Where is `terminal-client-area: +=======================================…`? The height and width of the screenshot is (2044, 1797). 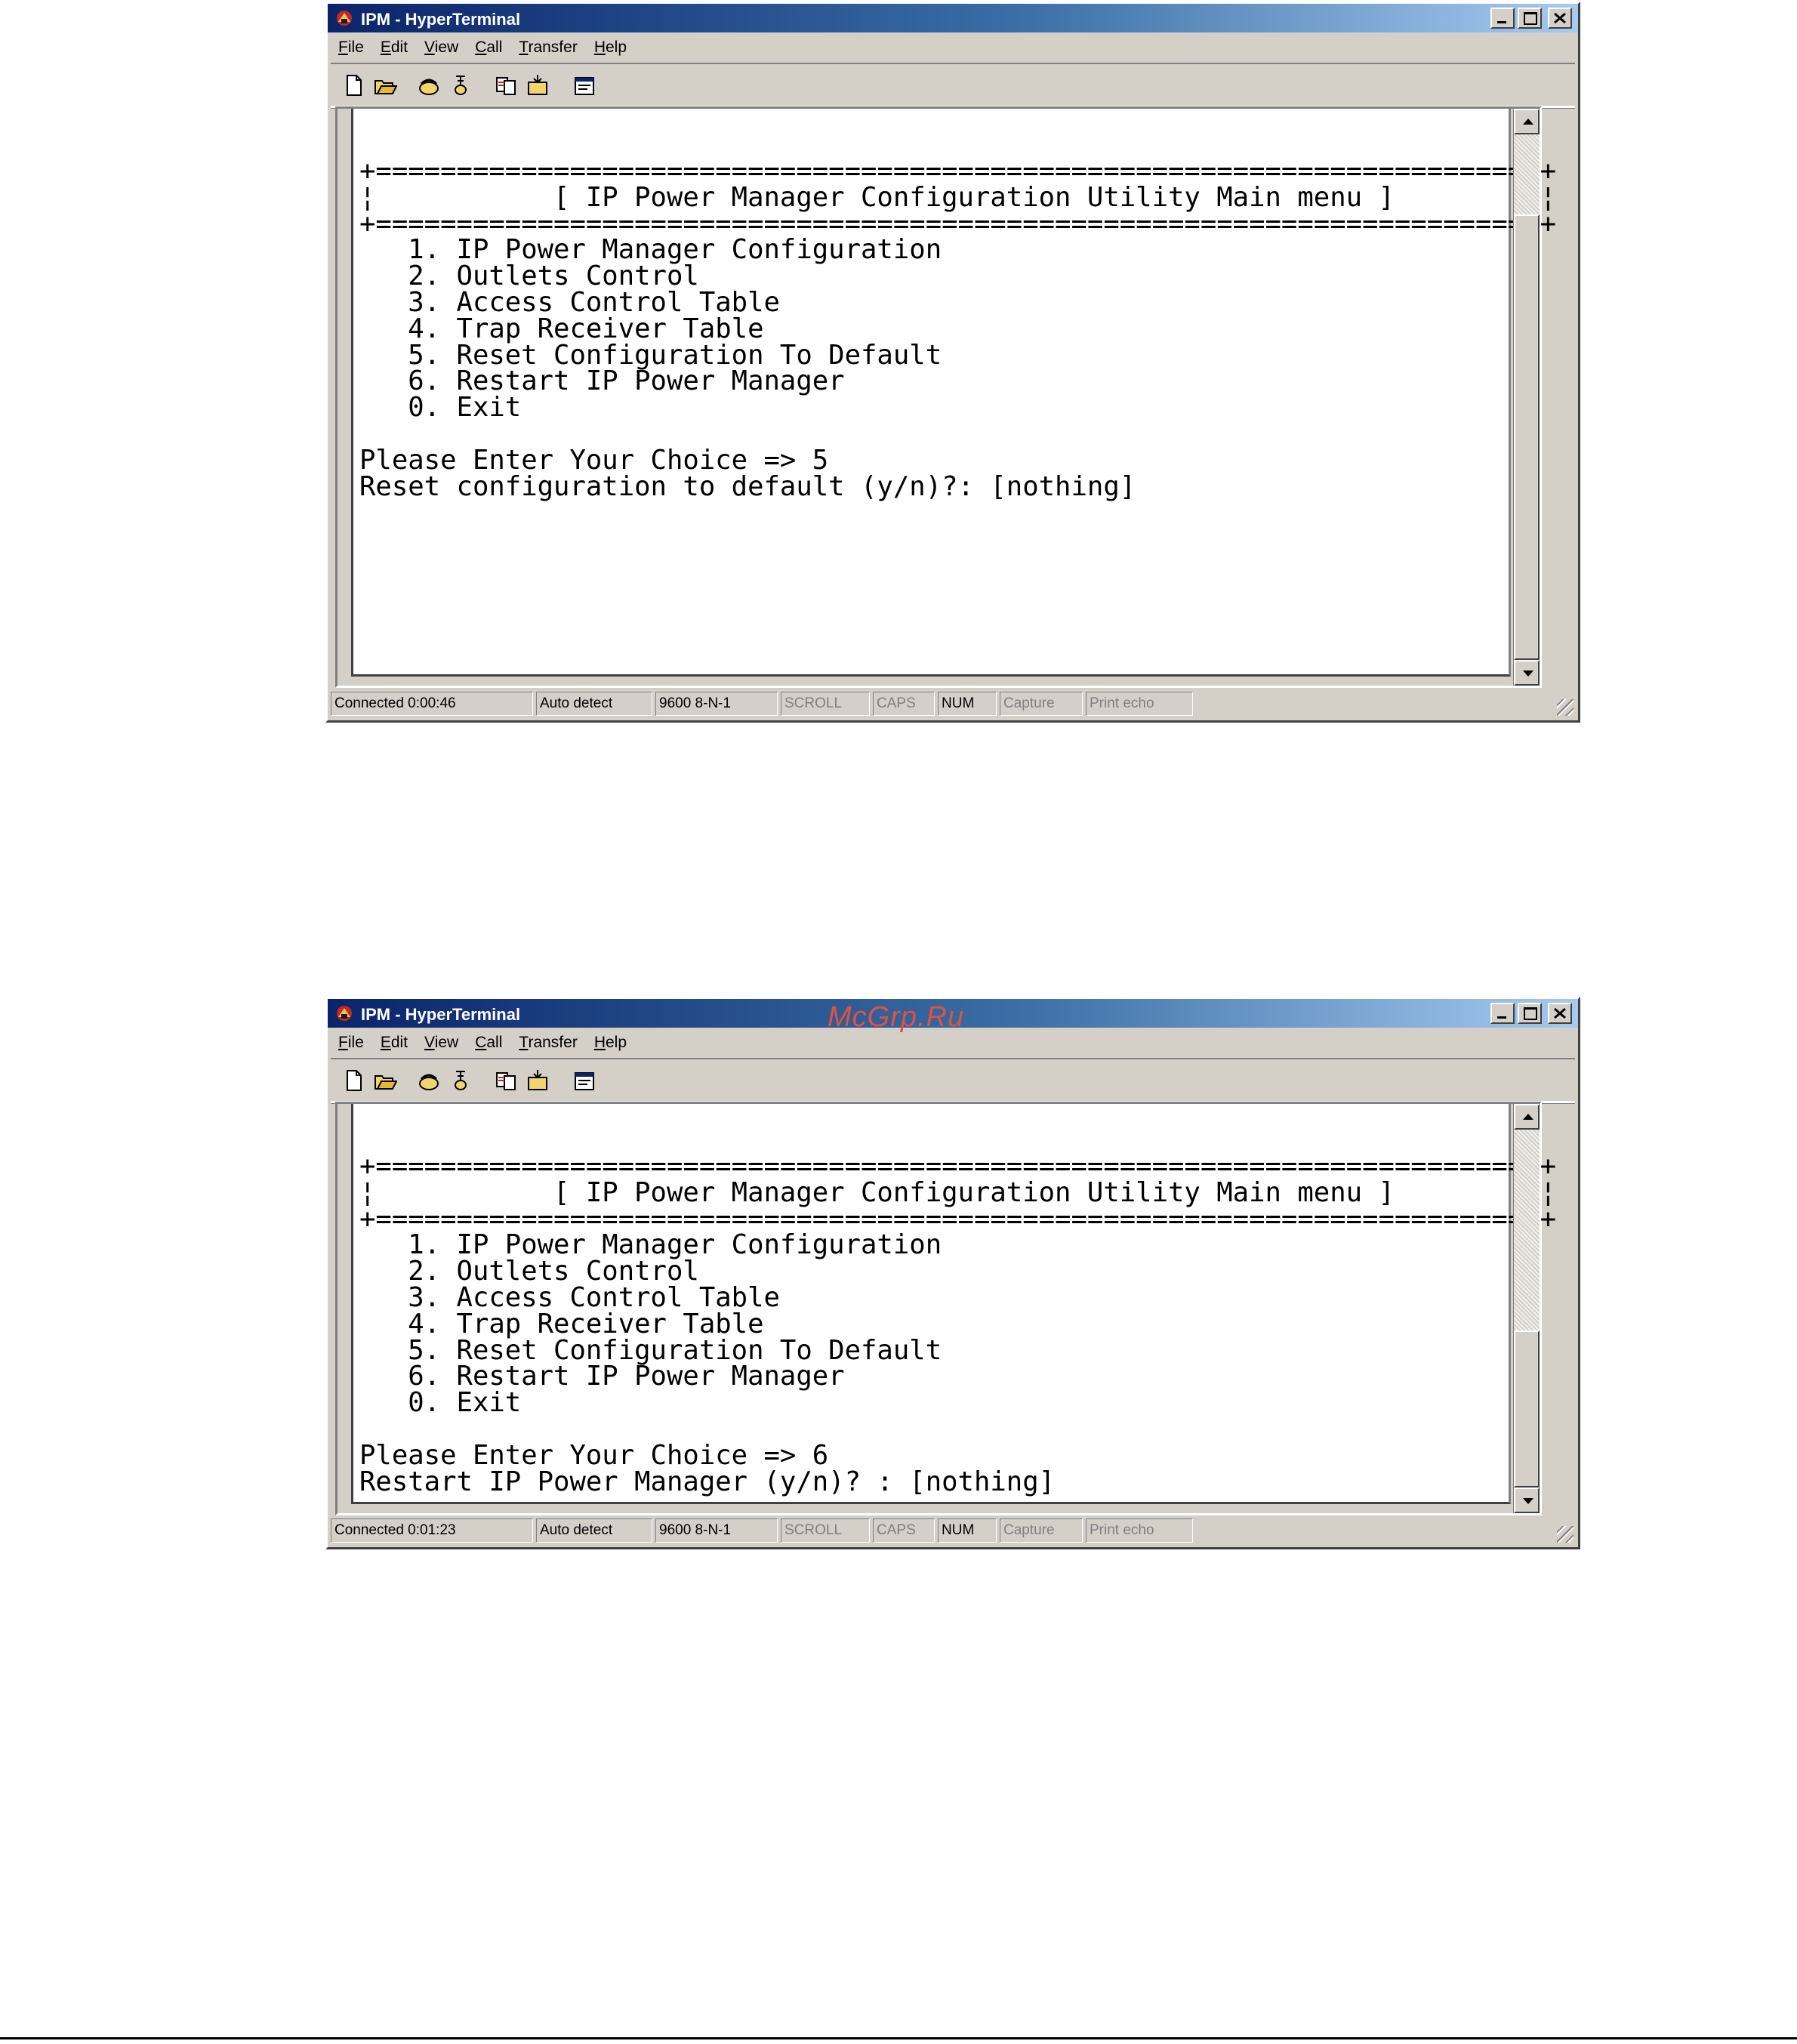
terminal-client-area: +=======================================… is located at coordinates (946, 1308).